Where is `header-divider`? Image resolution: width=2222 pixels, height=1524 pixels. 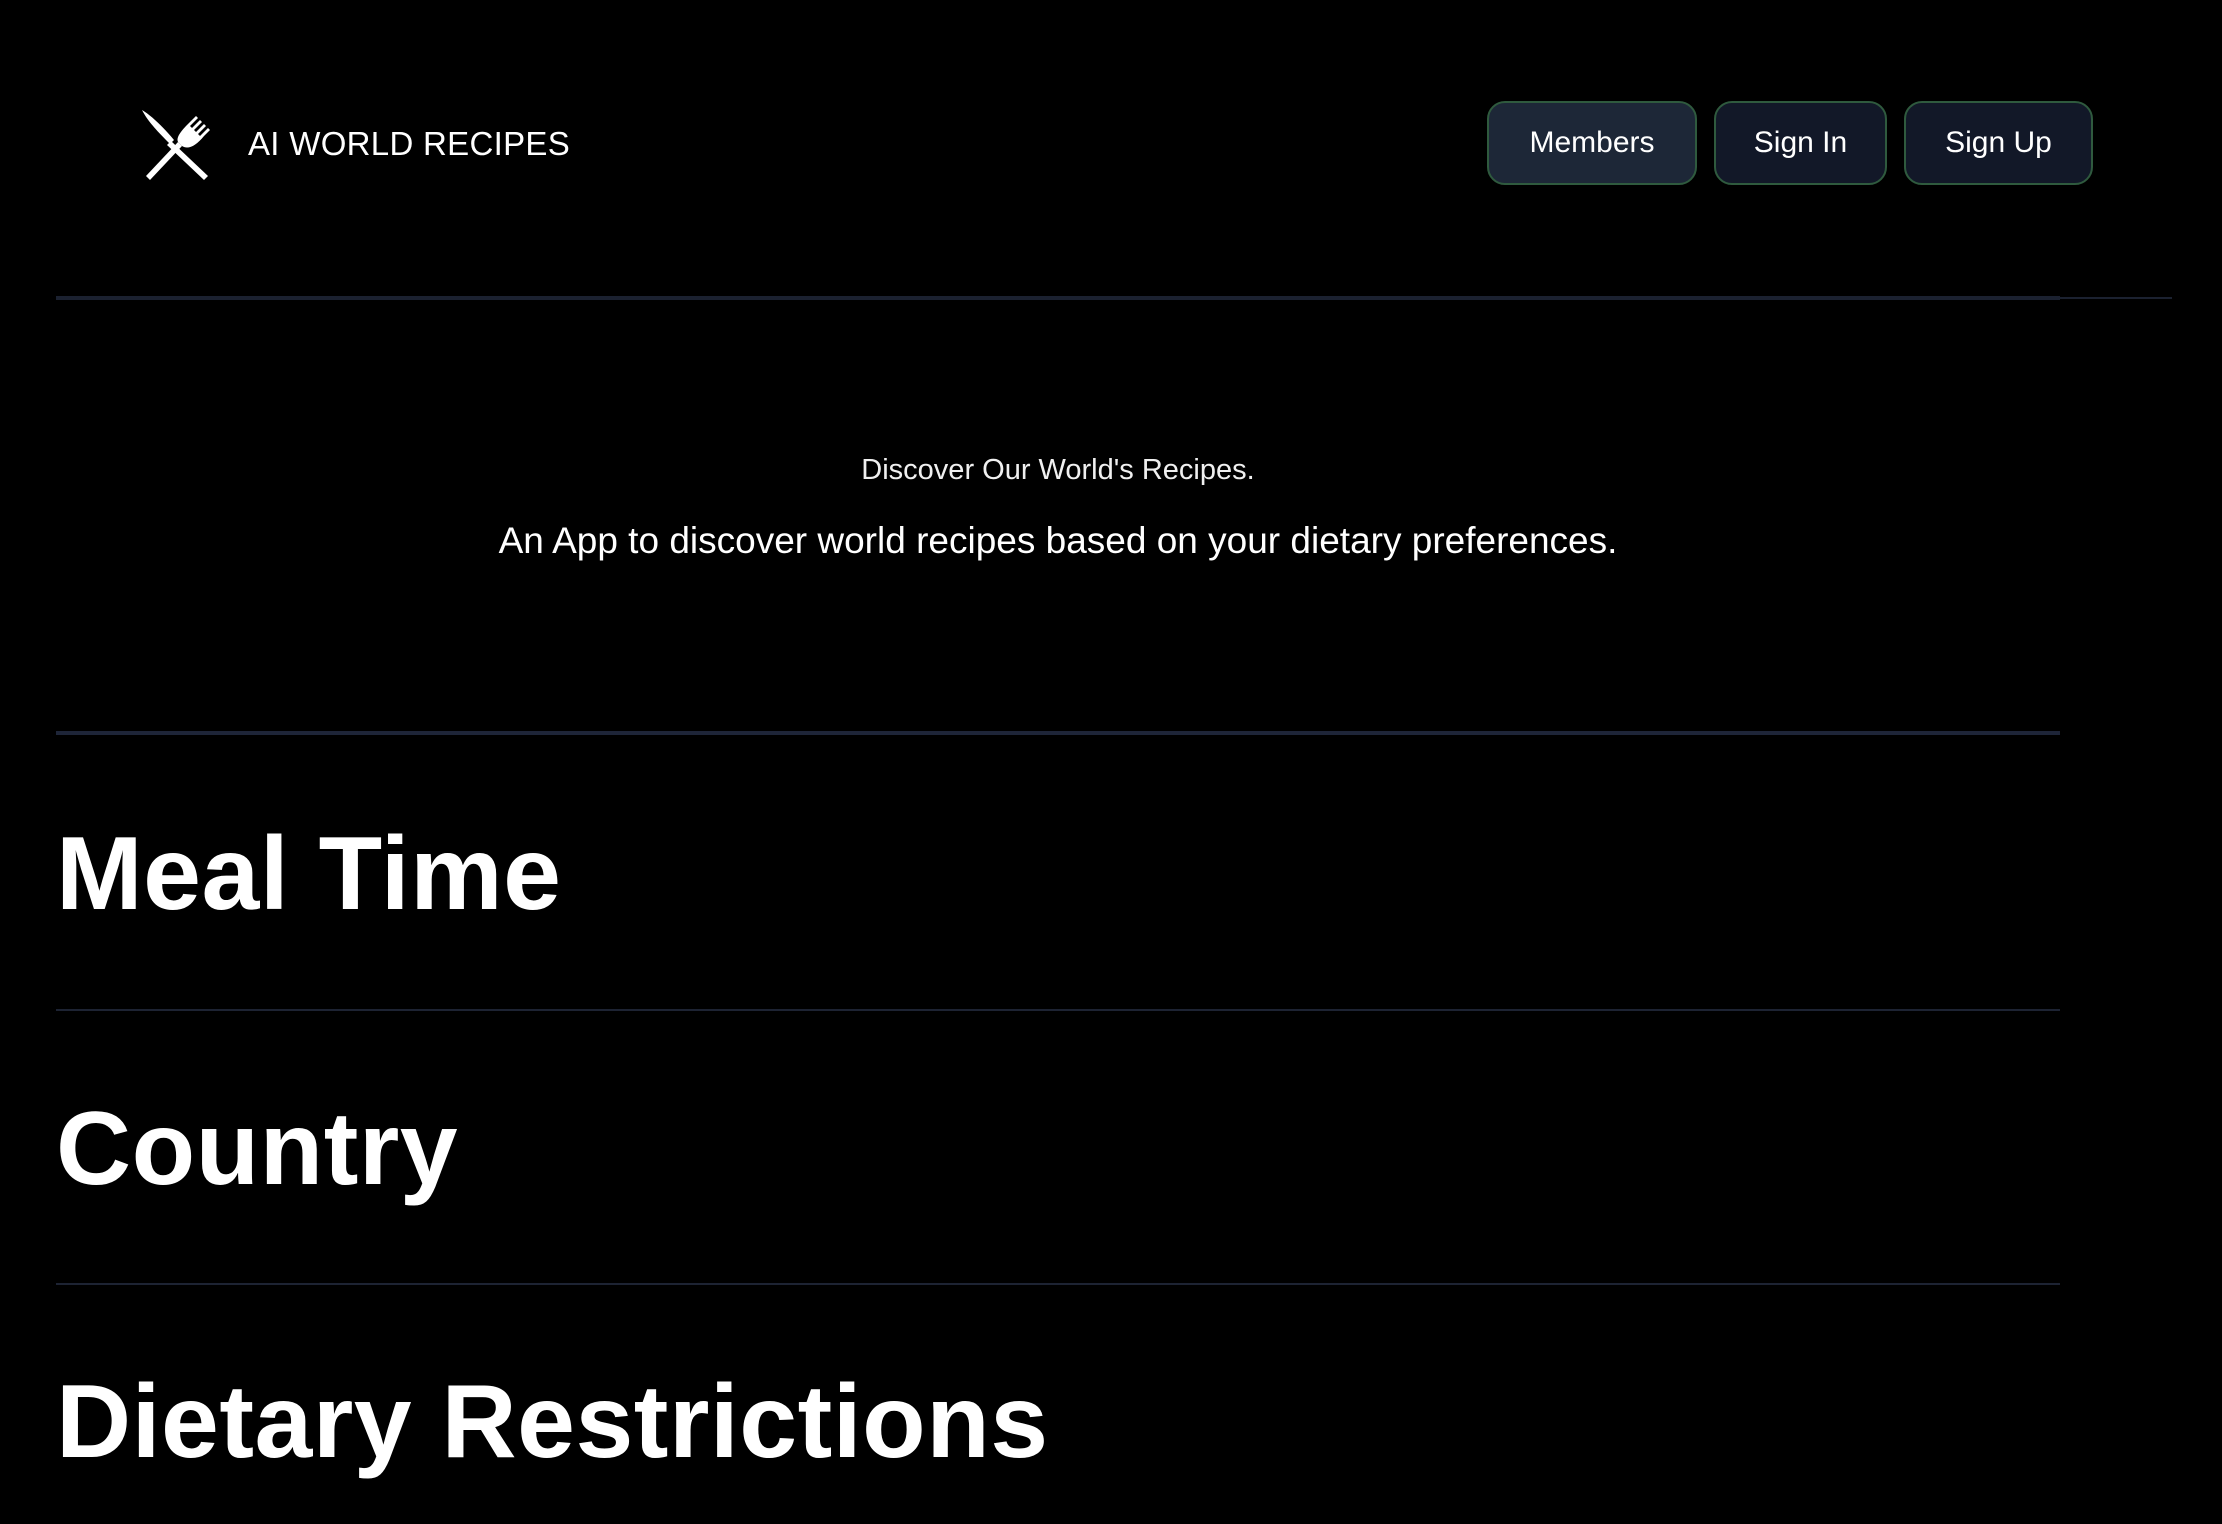
header-divider is located at coordinates (1058, 298).